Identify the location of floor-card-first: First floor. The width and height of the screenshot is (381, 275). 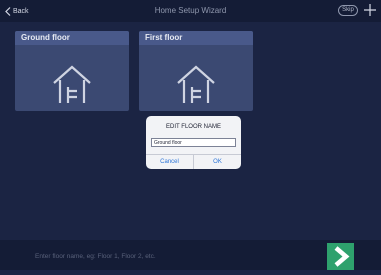
(196, 71).